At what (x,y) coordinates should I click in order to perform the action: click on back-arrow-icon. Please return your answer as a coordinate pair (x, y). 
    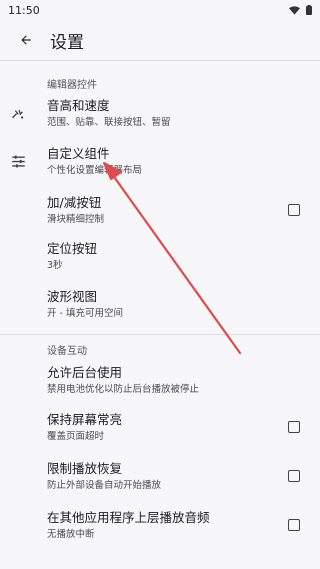
    Looking at the image, I should click on (26, 40).